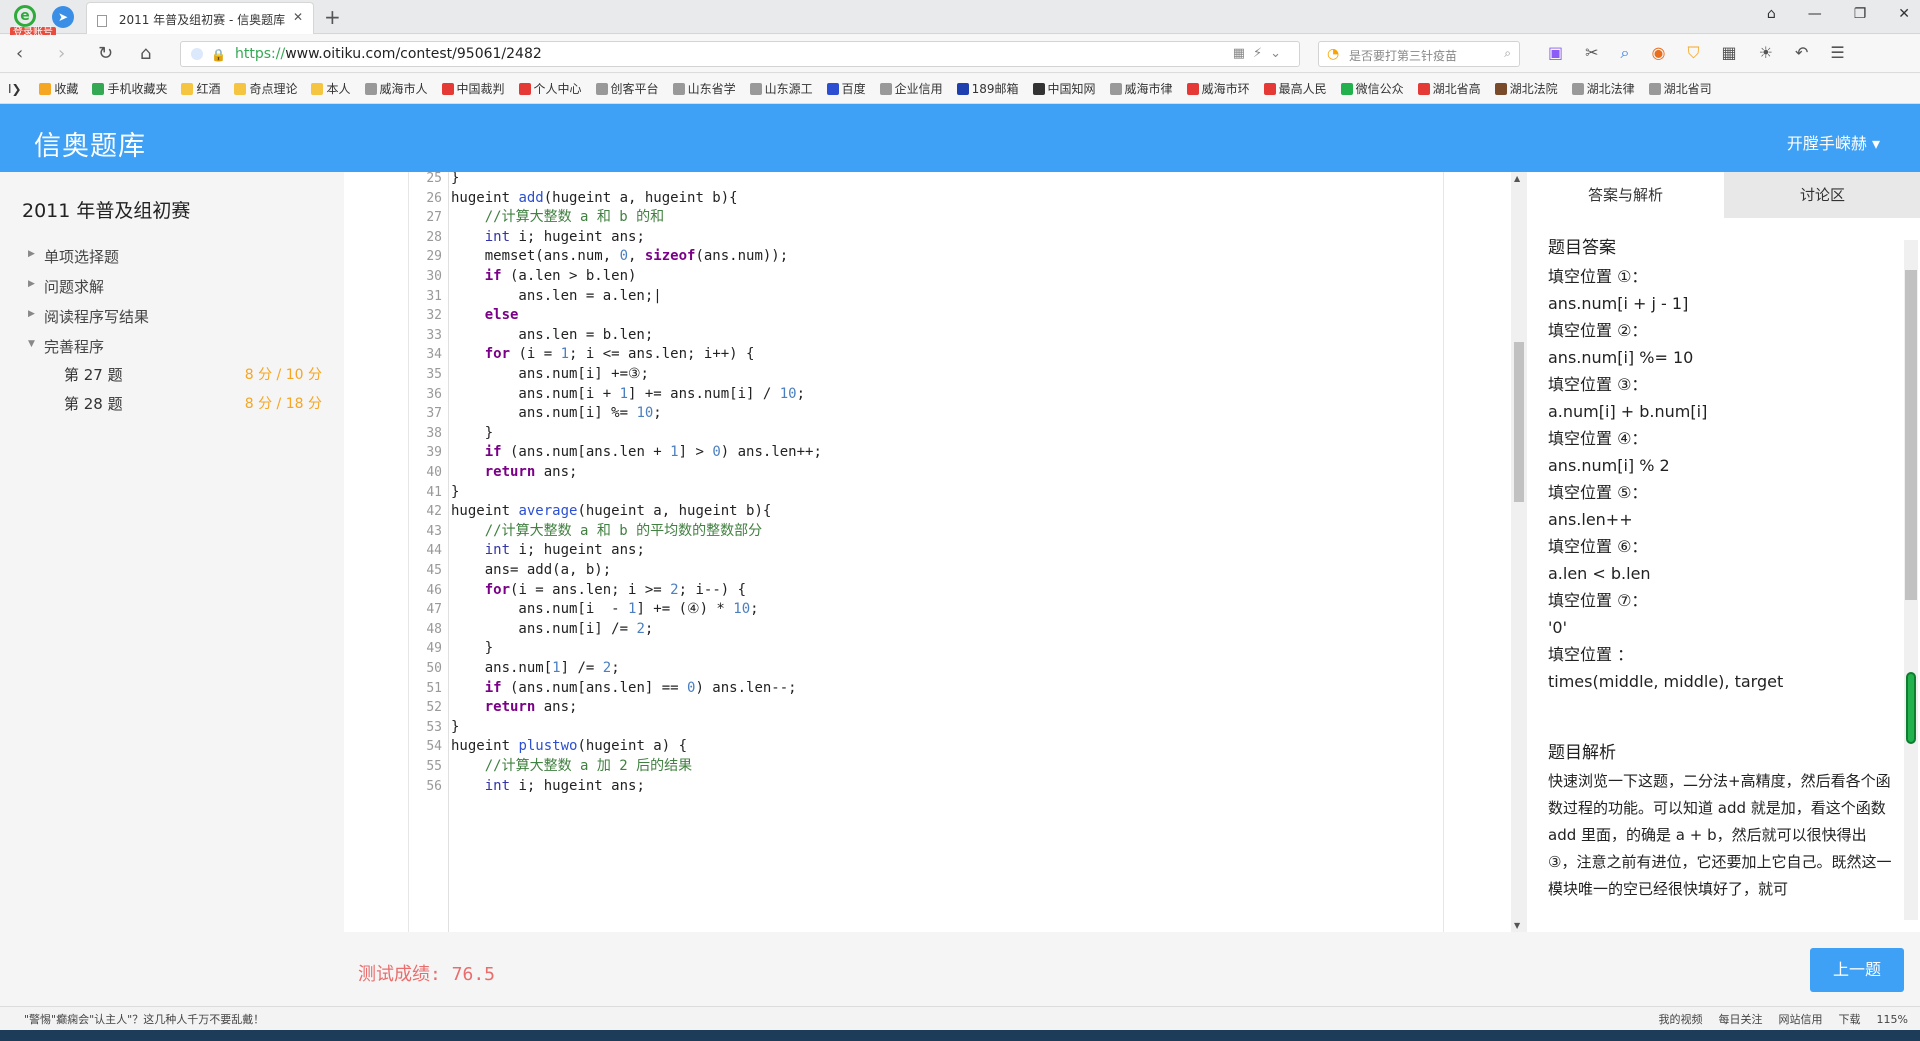 Image resolution: width=1920 pixels, height=1041 pixels. What do you see at coordinates (144, 1019) in the screenshot?
I see `news-ticker: "警惕"癫痫会"认主人"？这几种人千万不要乱戴！` at bounding box center [144, 1019].